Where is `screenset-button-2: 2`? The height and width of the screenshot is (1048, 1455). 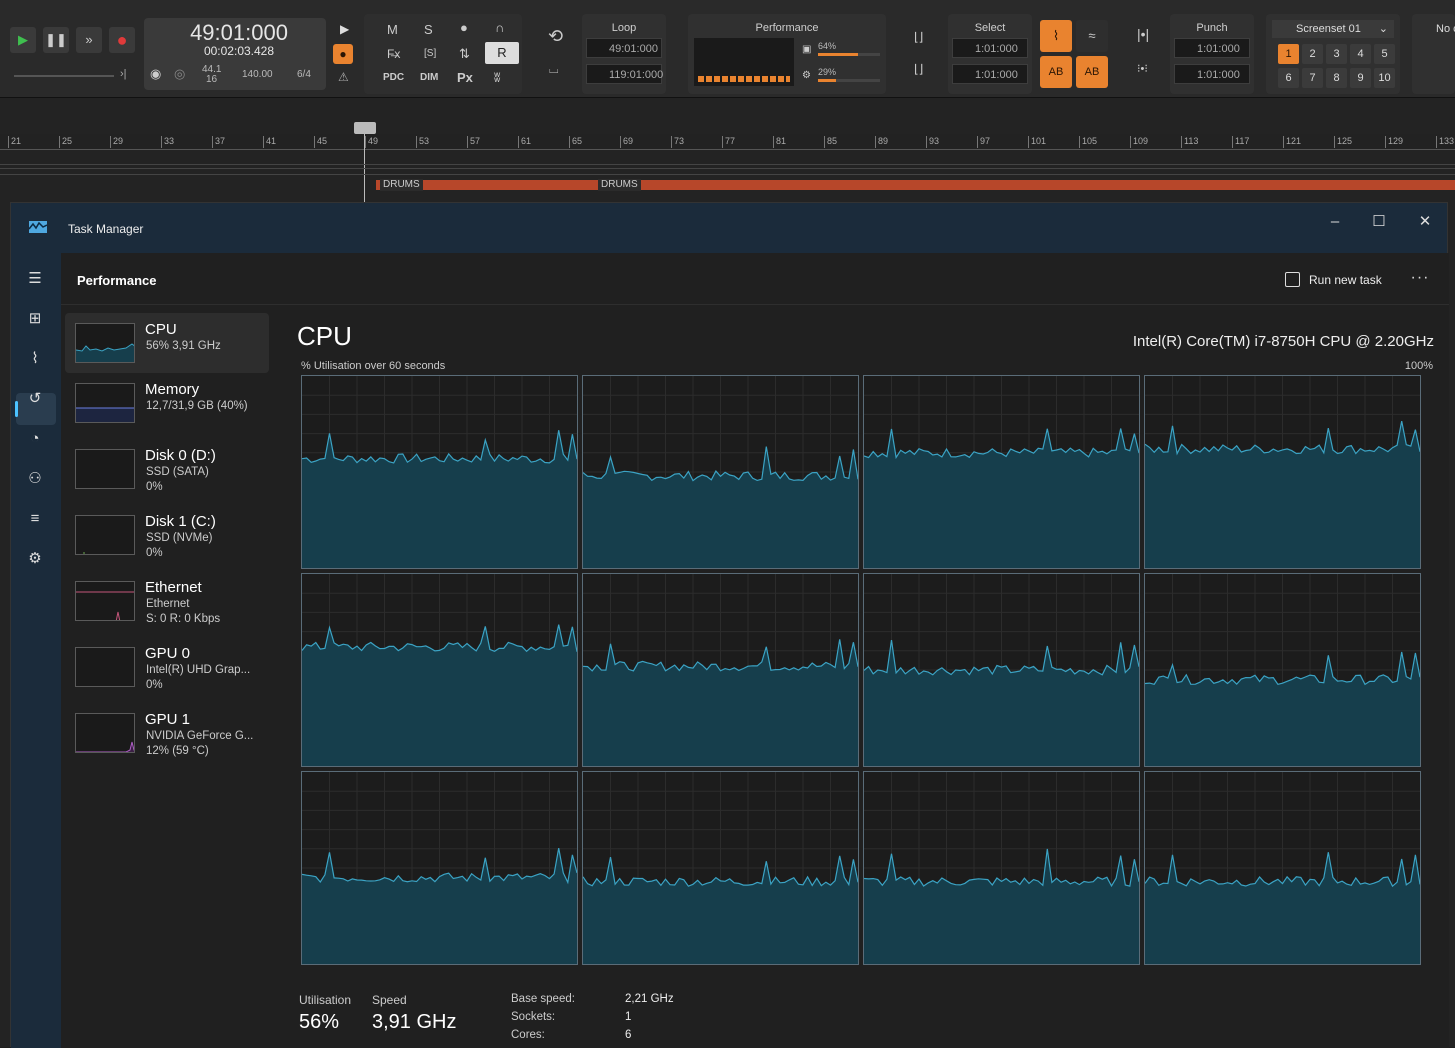 screenset-button-2: 2 is located at coordinates (1312, 54).